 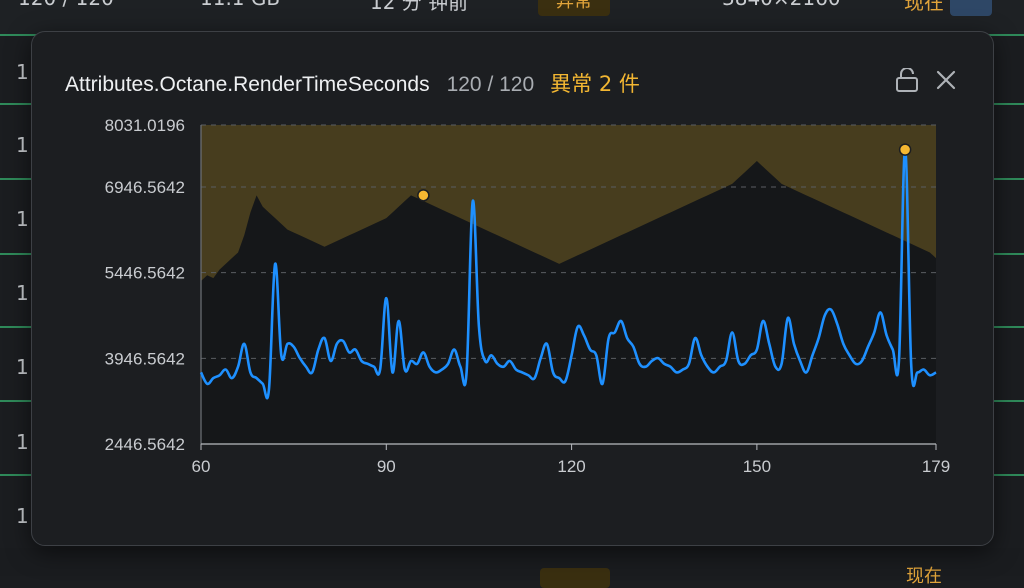 What do you see at coordinates (145, 273) in the screenshot?
I see `y-tick-label: 5446.5642` at bounding box center [145, 273].